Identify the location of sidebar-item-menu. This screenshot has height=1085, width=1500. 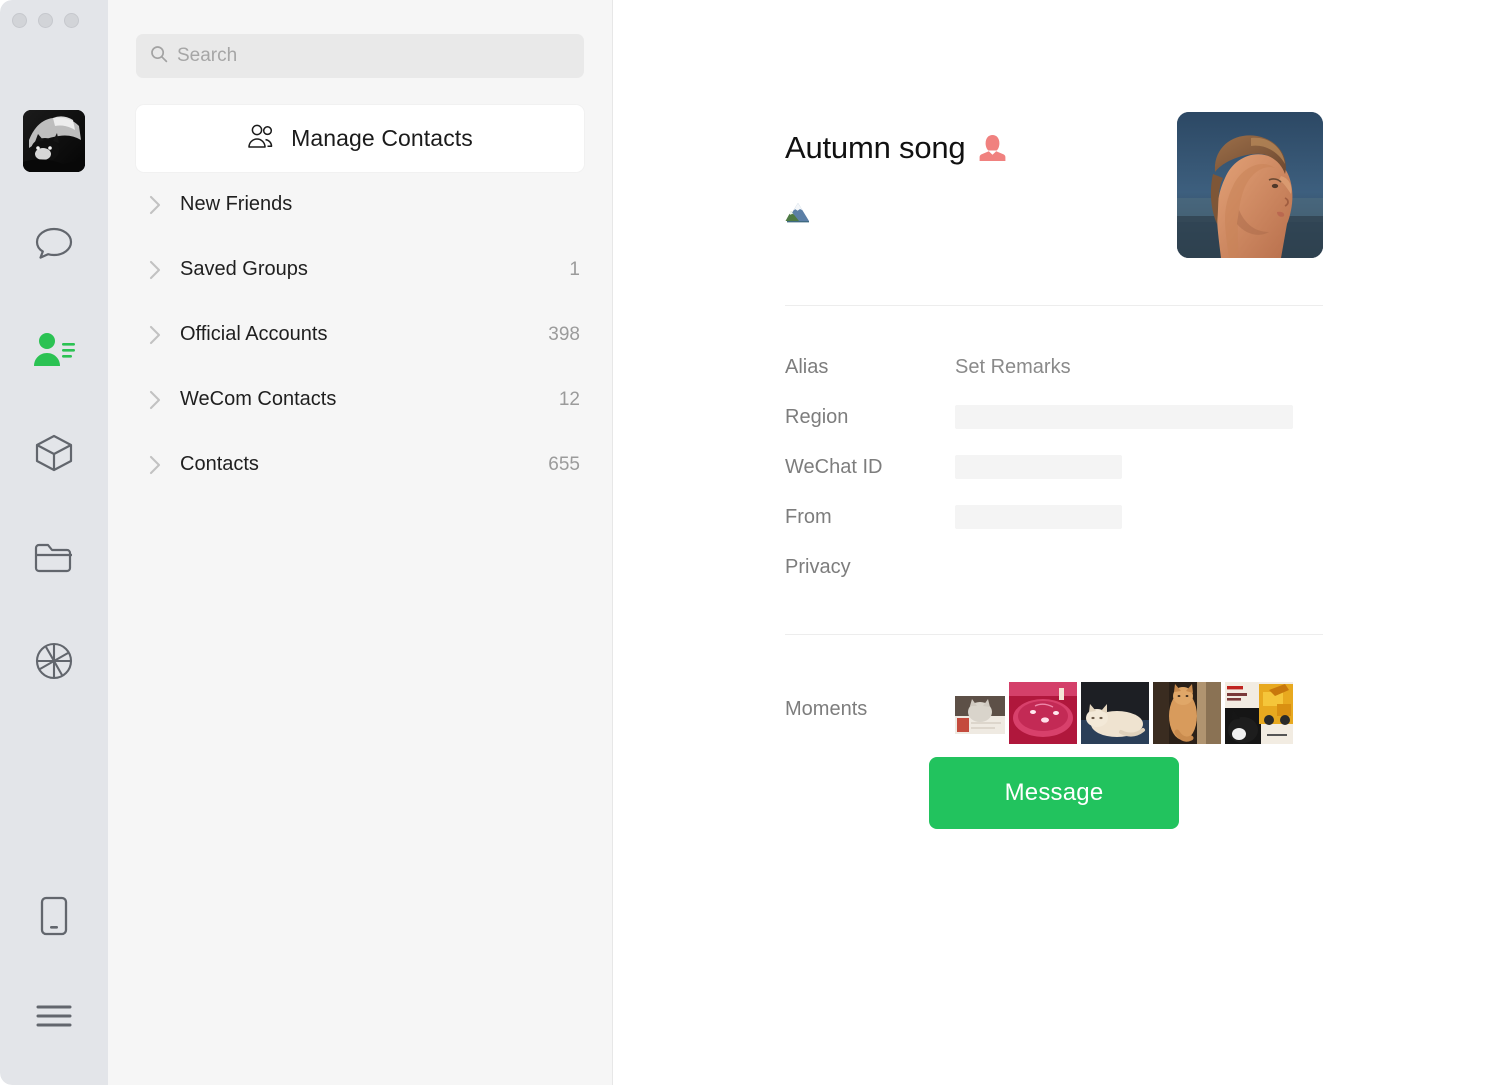
(54, 1016).